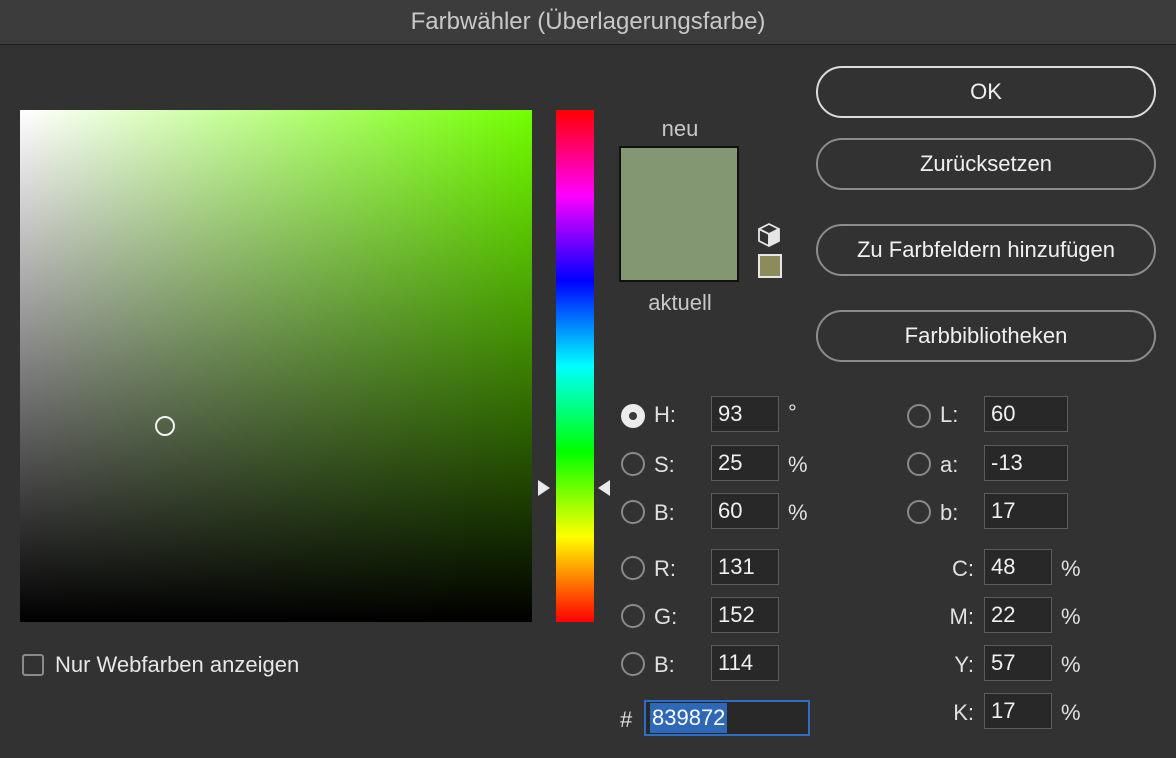  What do you see at coordinates (626, 719) in the screenshot?
I see `hex-label: #` at bounding box center [626, 719].